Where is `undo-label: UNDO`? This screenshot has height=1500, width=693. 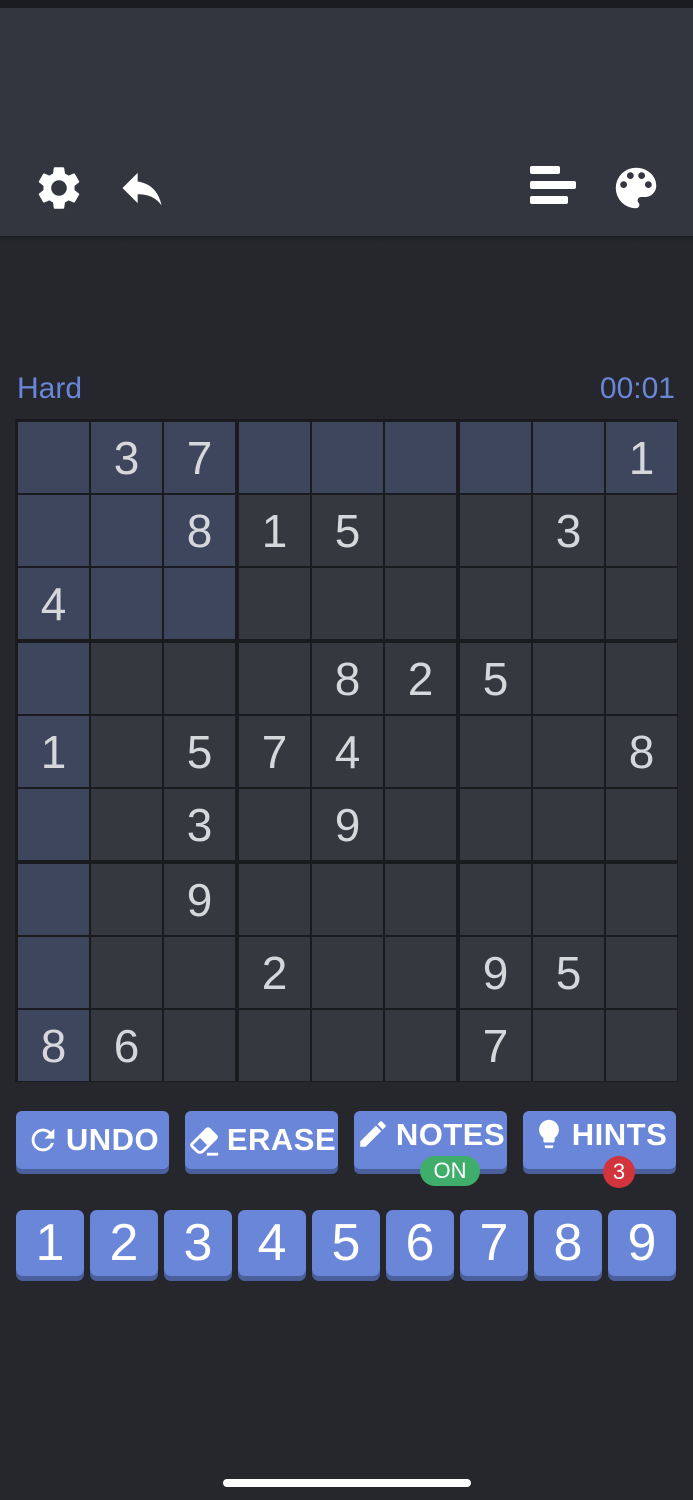 undo-label: UNDO is located at coordinates (112, 1139).